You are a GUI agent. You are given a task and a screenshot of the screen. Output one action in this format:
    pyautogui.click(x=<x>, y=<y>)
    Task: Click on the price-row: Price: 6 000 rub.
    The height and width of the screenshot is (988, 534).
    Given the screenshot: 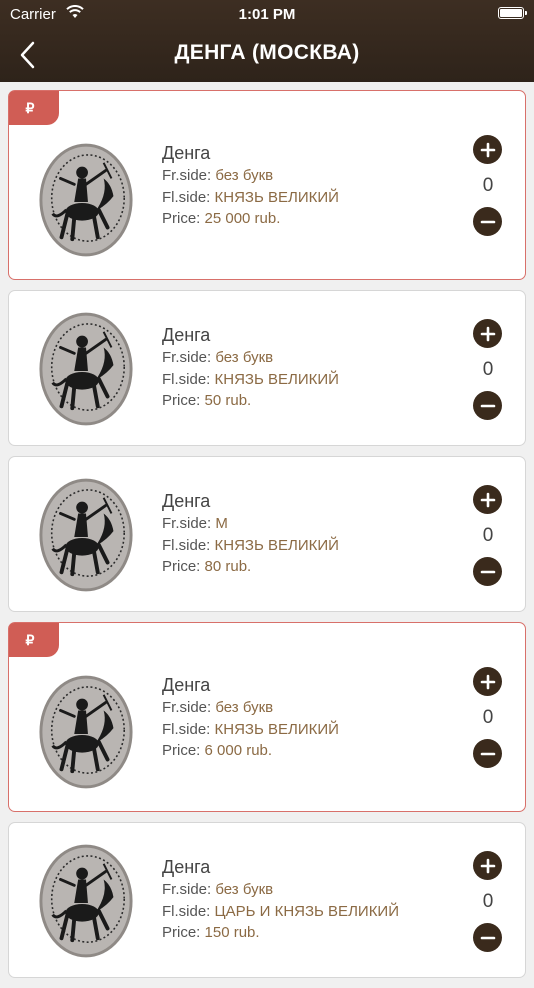 What is the action you would take?
    pyautogui.click(x=250, y=751)
    